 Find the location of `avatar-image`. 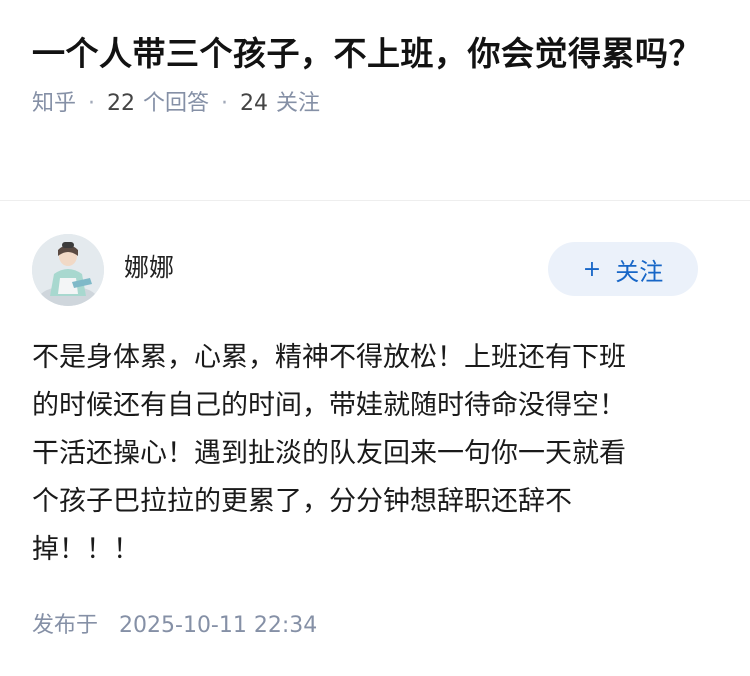

avatar-image is located at coordinates (68, 270).